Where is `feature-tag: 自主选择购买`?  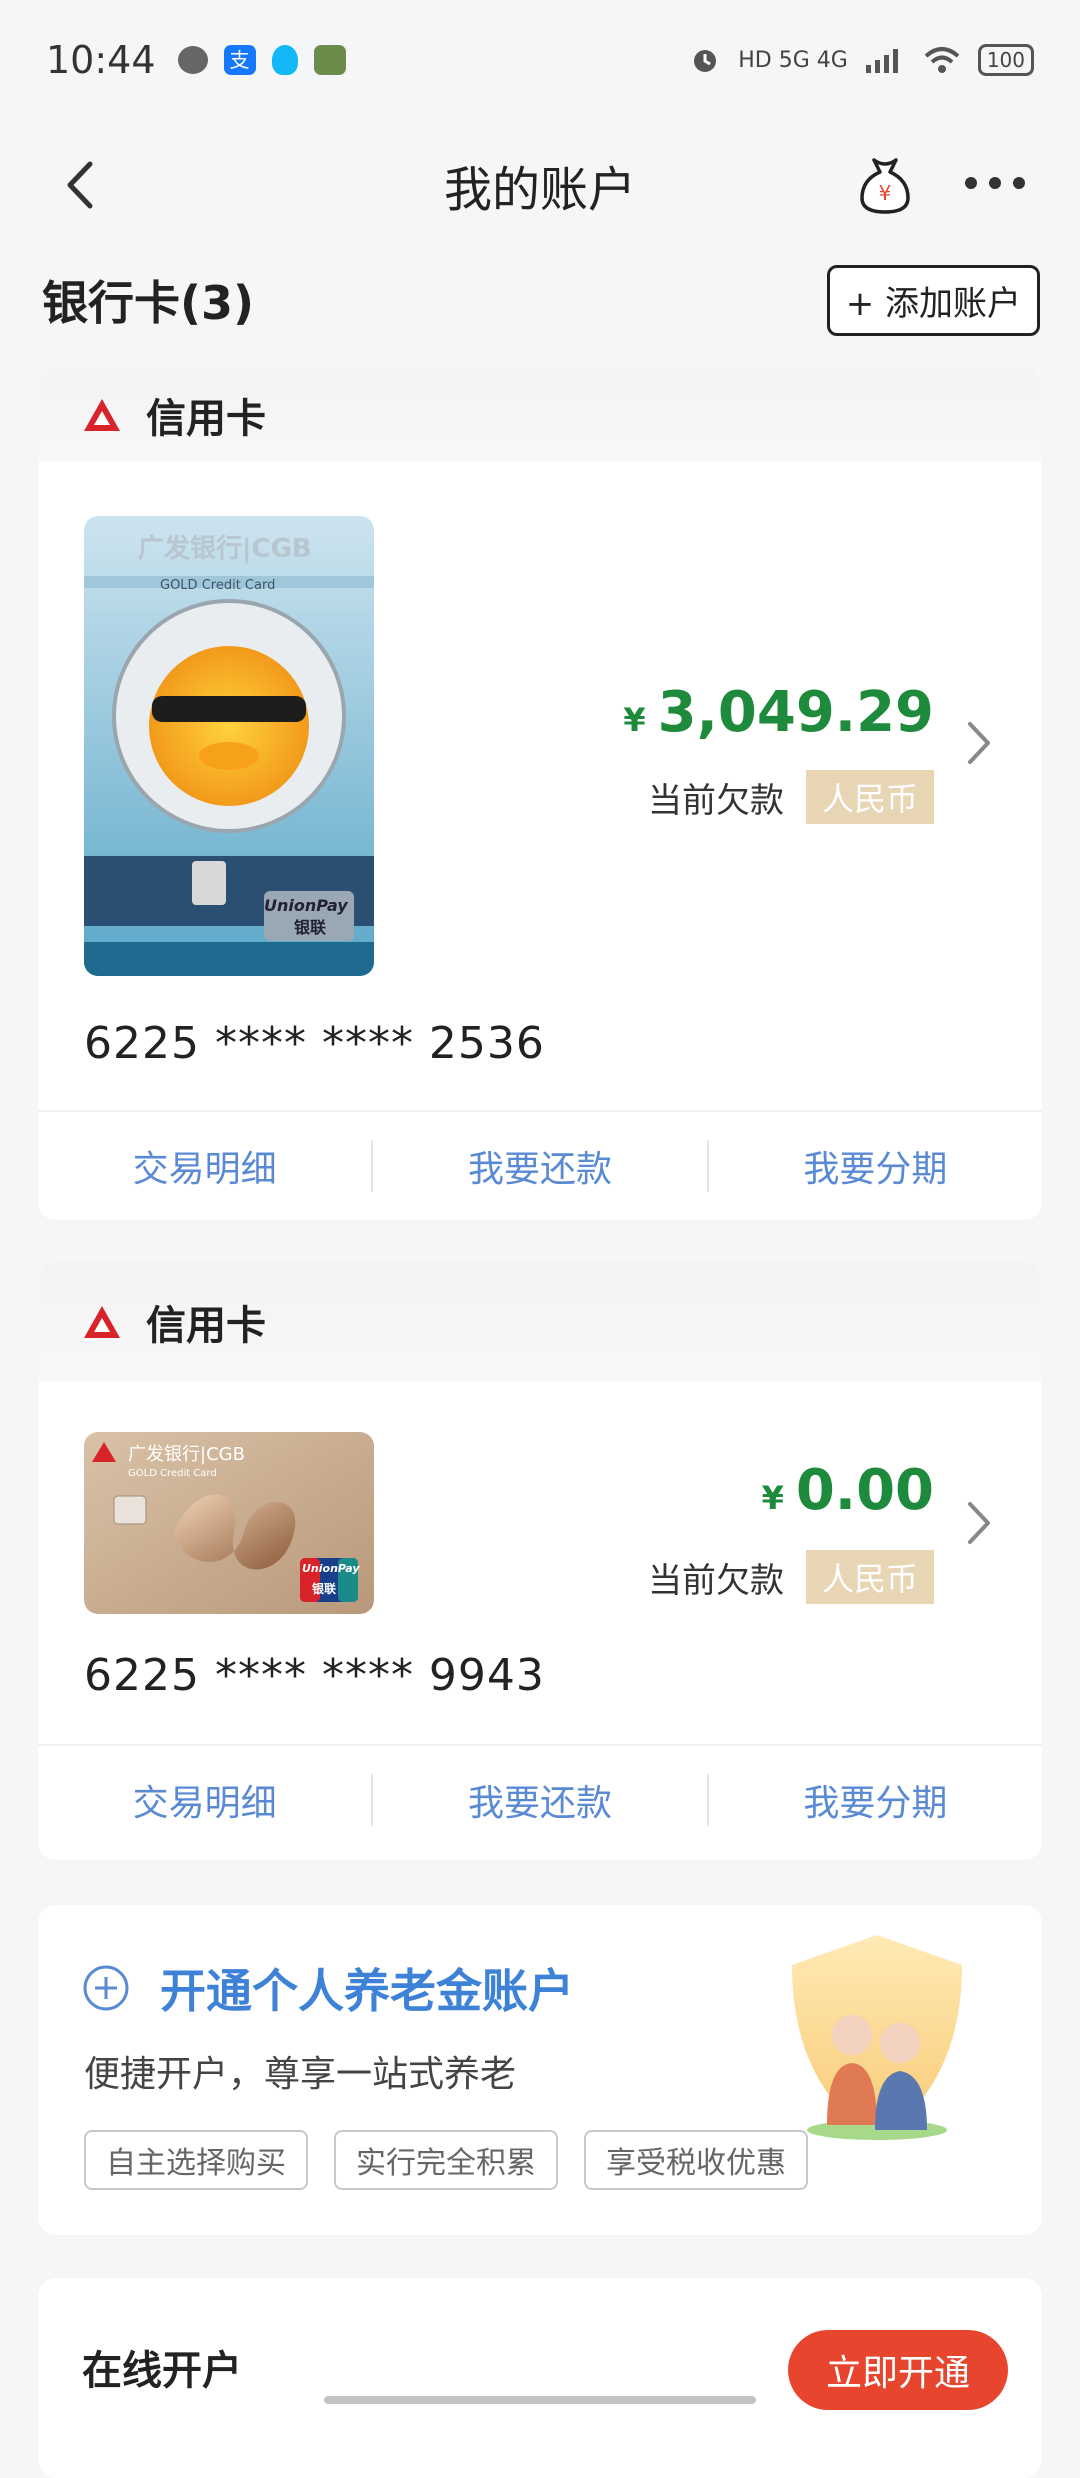 feature-tag: 自主选择购买 is located at coordinates (196, 2160).